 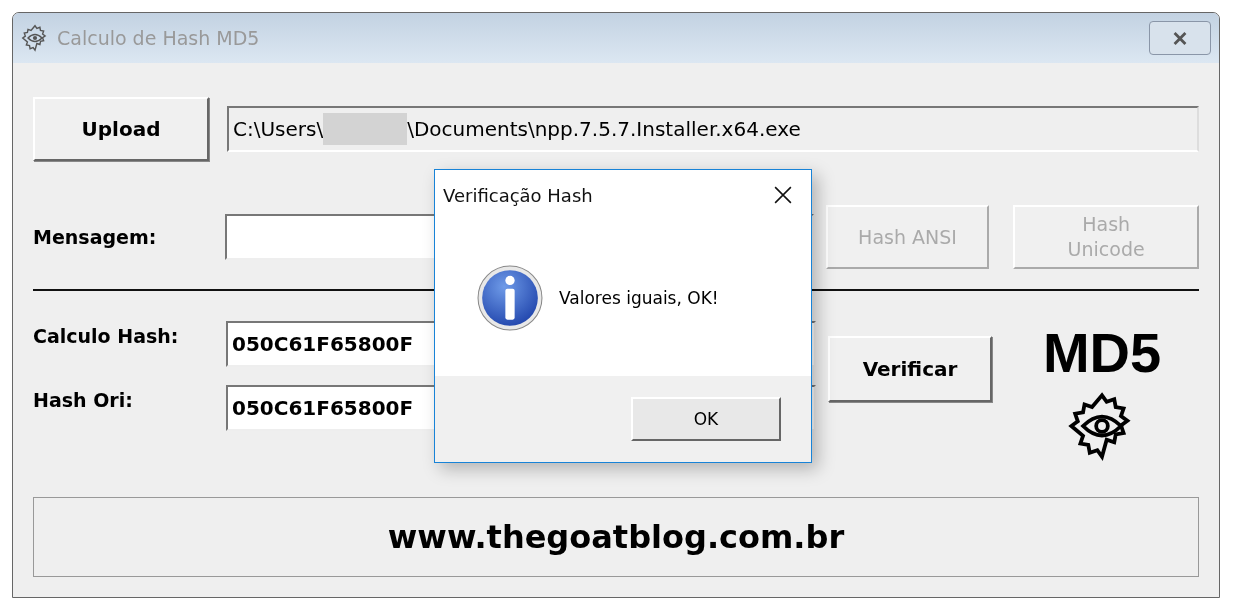 I want to click on window-title: Calculo de Hash MD5, so click(x=158, y=38).